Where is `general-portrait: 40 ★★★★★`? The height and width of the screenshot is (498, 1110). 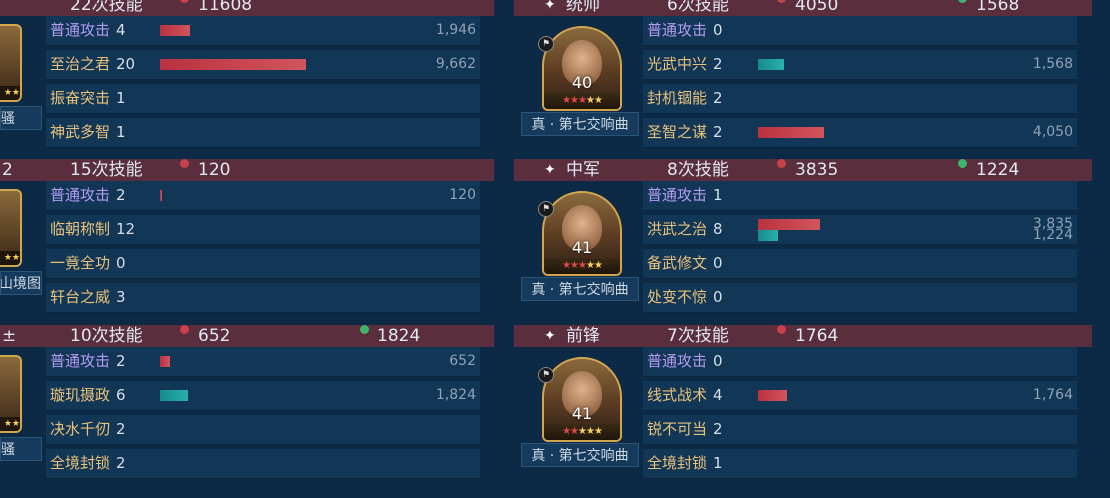
general-portrait: 40 ★★★★★ is located at coordinates (582, 68).